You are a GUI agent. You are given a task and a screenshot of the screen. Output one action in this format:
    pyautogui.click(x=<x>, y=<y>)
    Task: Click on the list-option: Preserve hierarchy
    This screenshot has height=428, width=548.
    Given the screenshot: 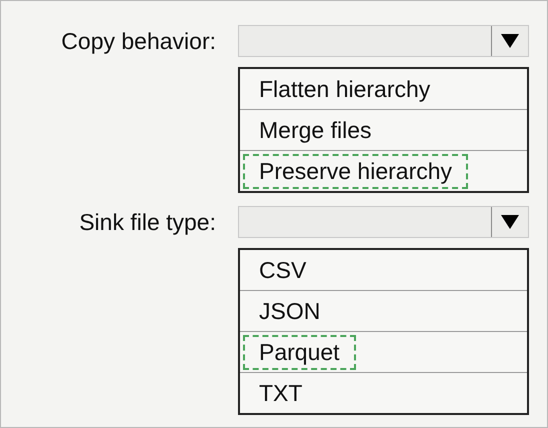 What is the action you would take?
    pyautogui.click(x=355, y=171)
    